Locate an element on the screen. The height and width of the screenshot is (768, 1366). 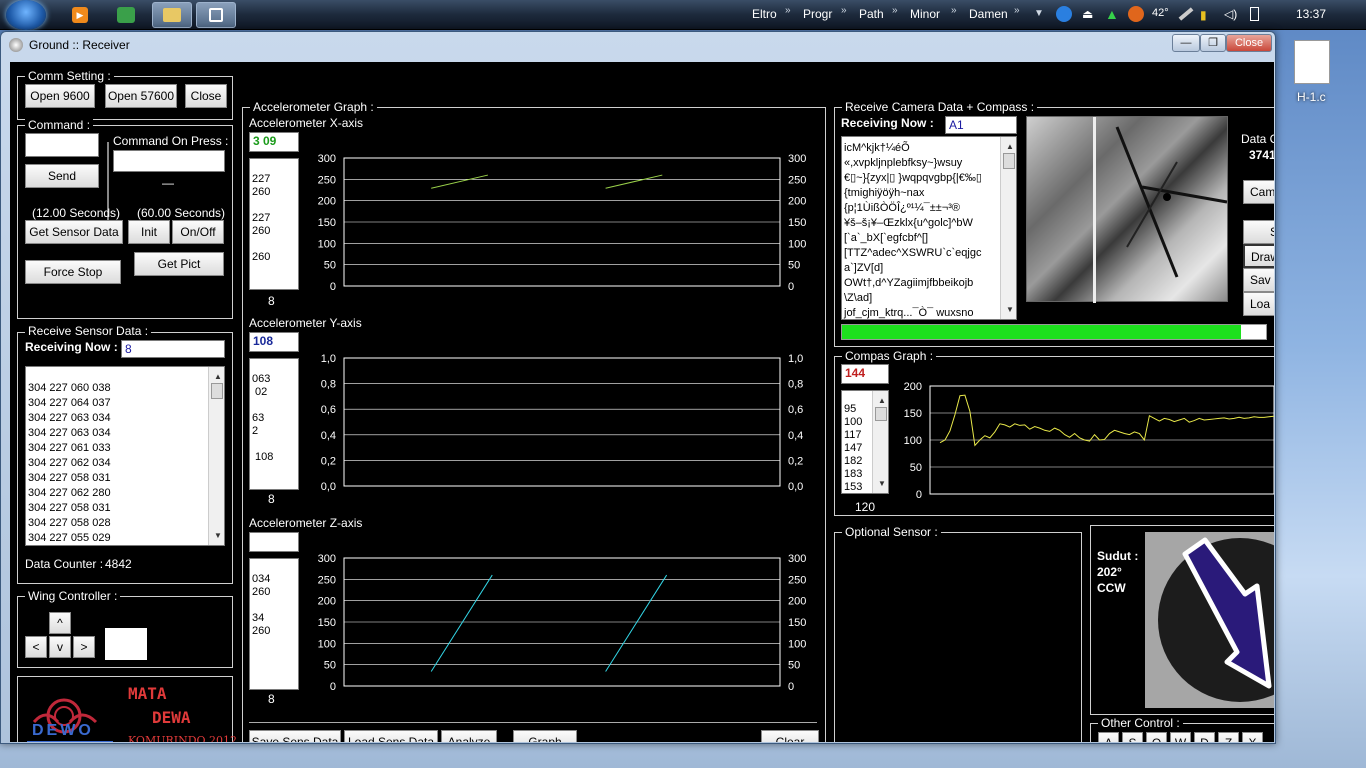
list-item: 304 227 055 029 is located at coordinates (69, 538).